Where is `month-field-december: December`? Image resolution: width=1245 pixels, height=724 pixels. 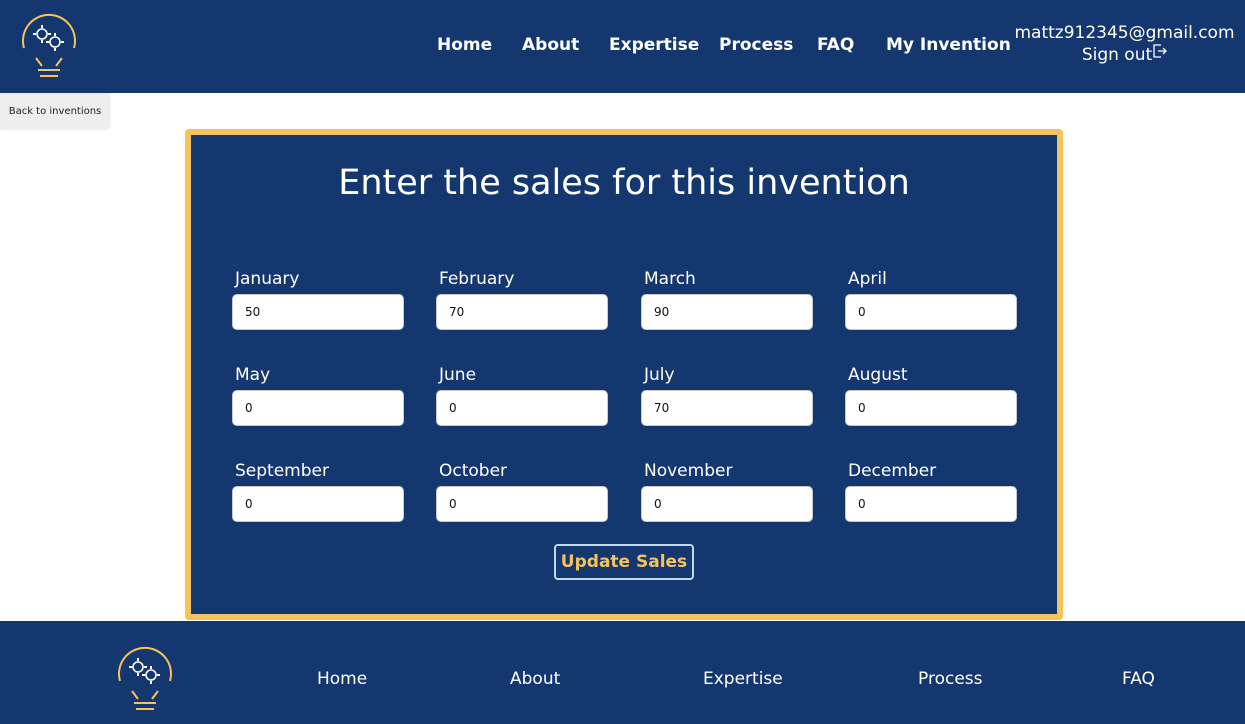
month-field-december: December is located at coordinates (931, 491).